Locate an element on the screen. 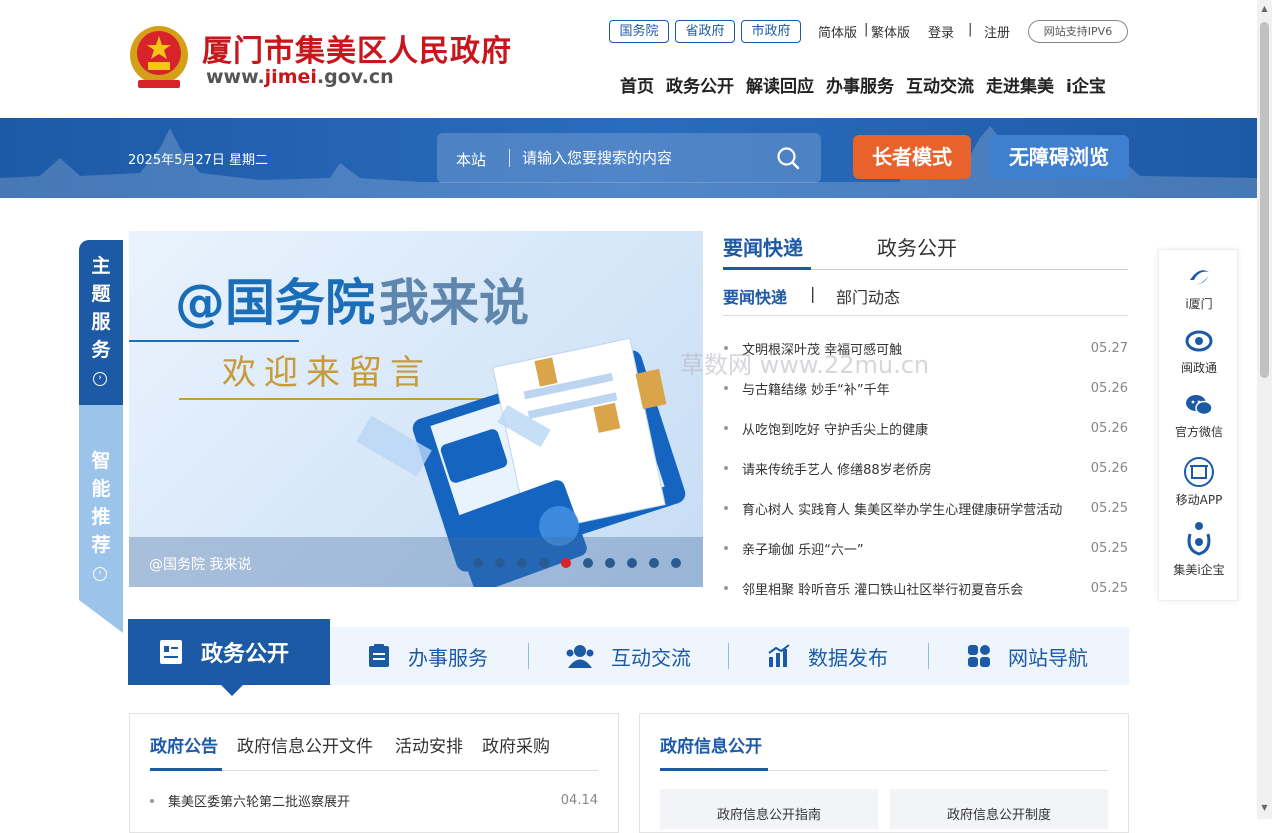 Image resolution: width=1272 pixels, height=833 pixels. news-date: 05.26 is located at coordinates (1109, 388).